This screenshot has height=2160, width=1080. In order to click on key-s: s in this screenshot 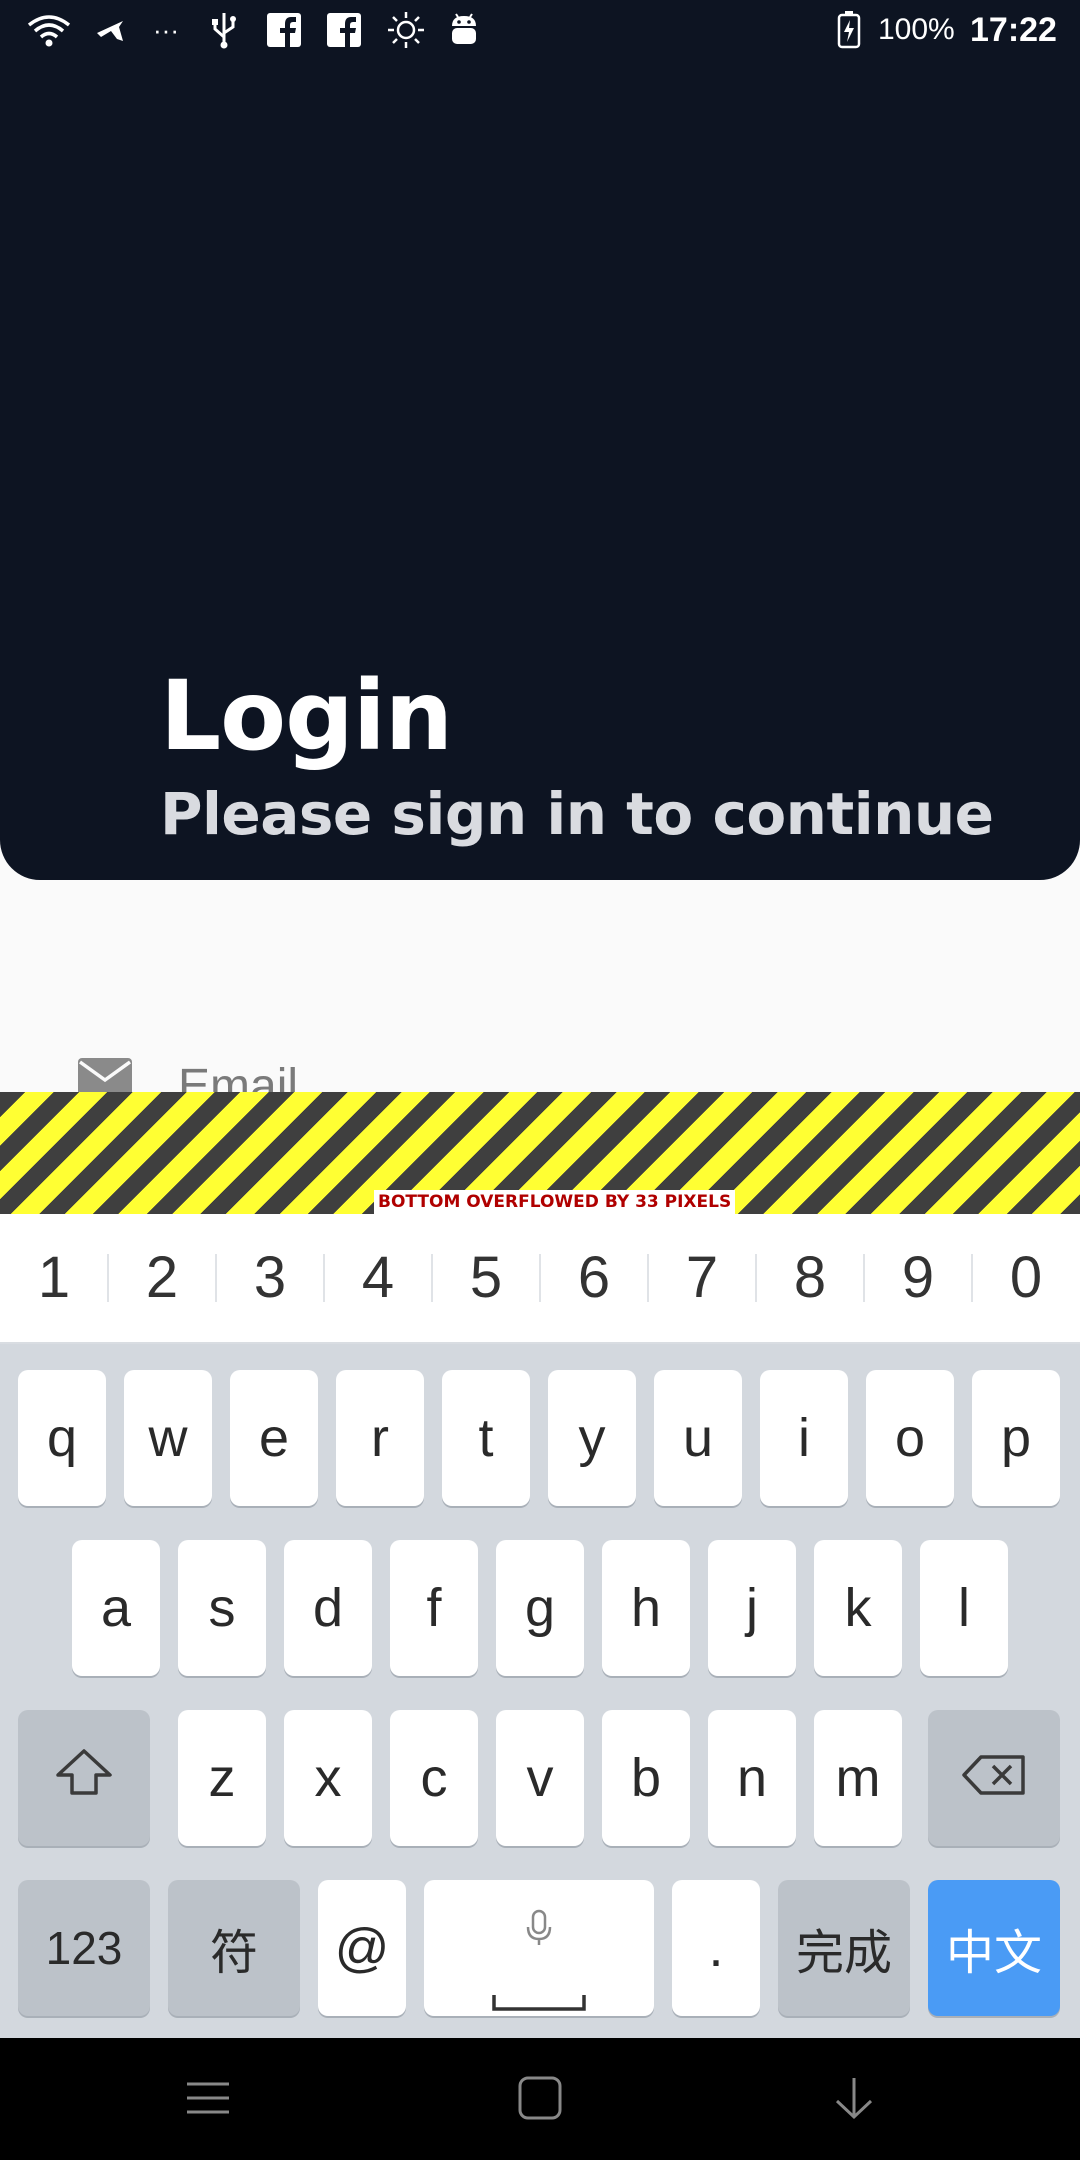, I will do `click(222, 1608)`.